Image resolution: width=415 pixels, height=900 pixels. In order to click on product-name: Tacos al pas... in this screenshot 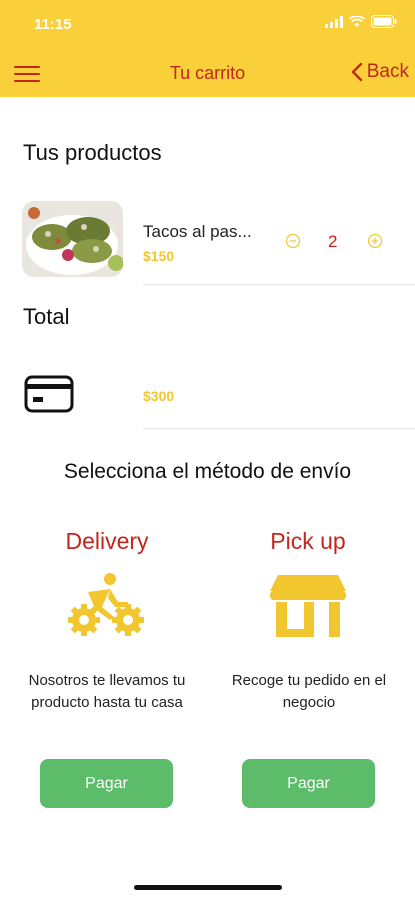, I will do `click(197, 231)`.